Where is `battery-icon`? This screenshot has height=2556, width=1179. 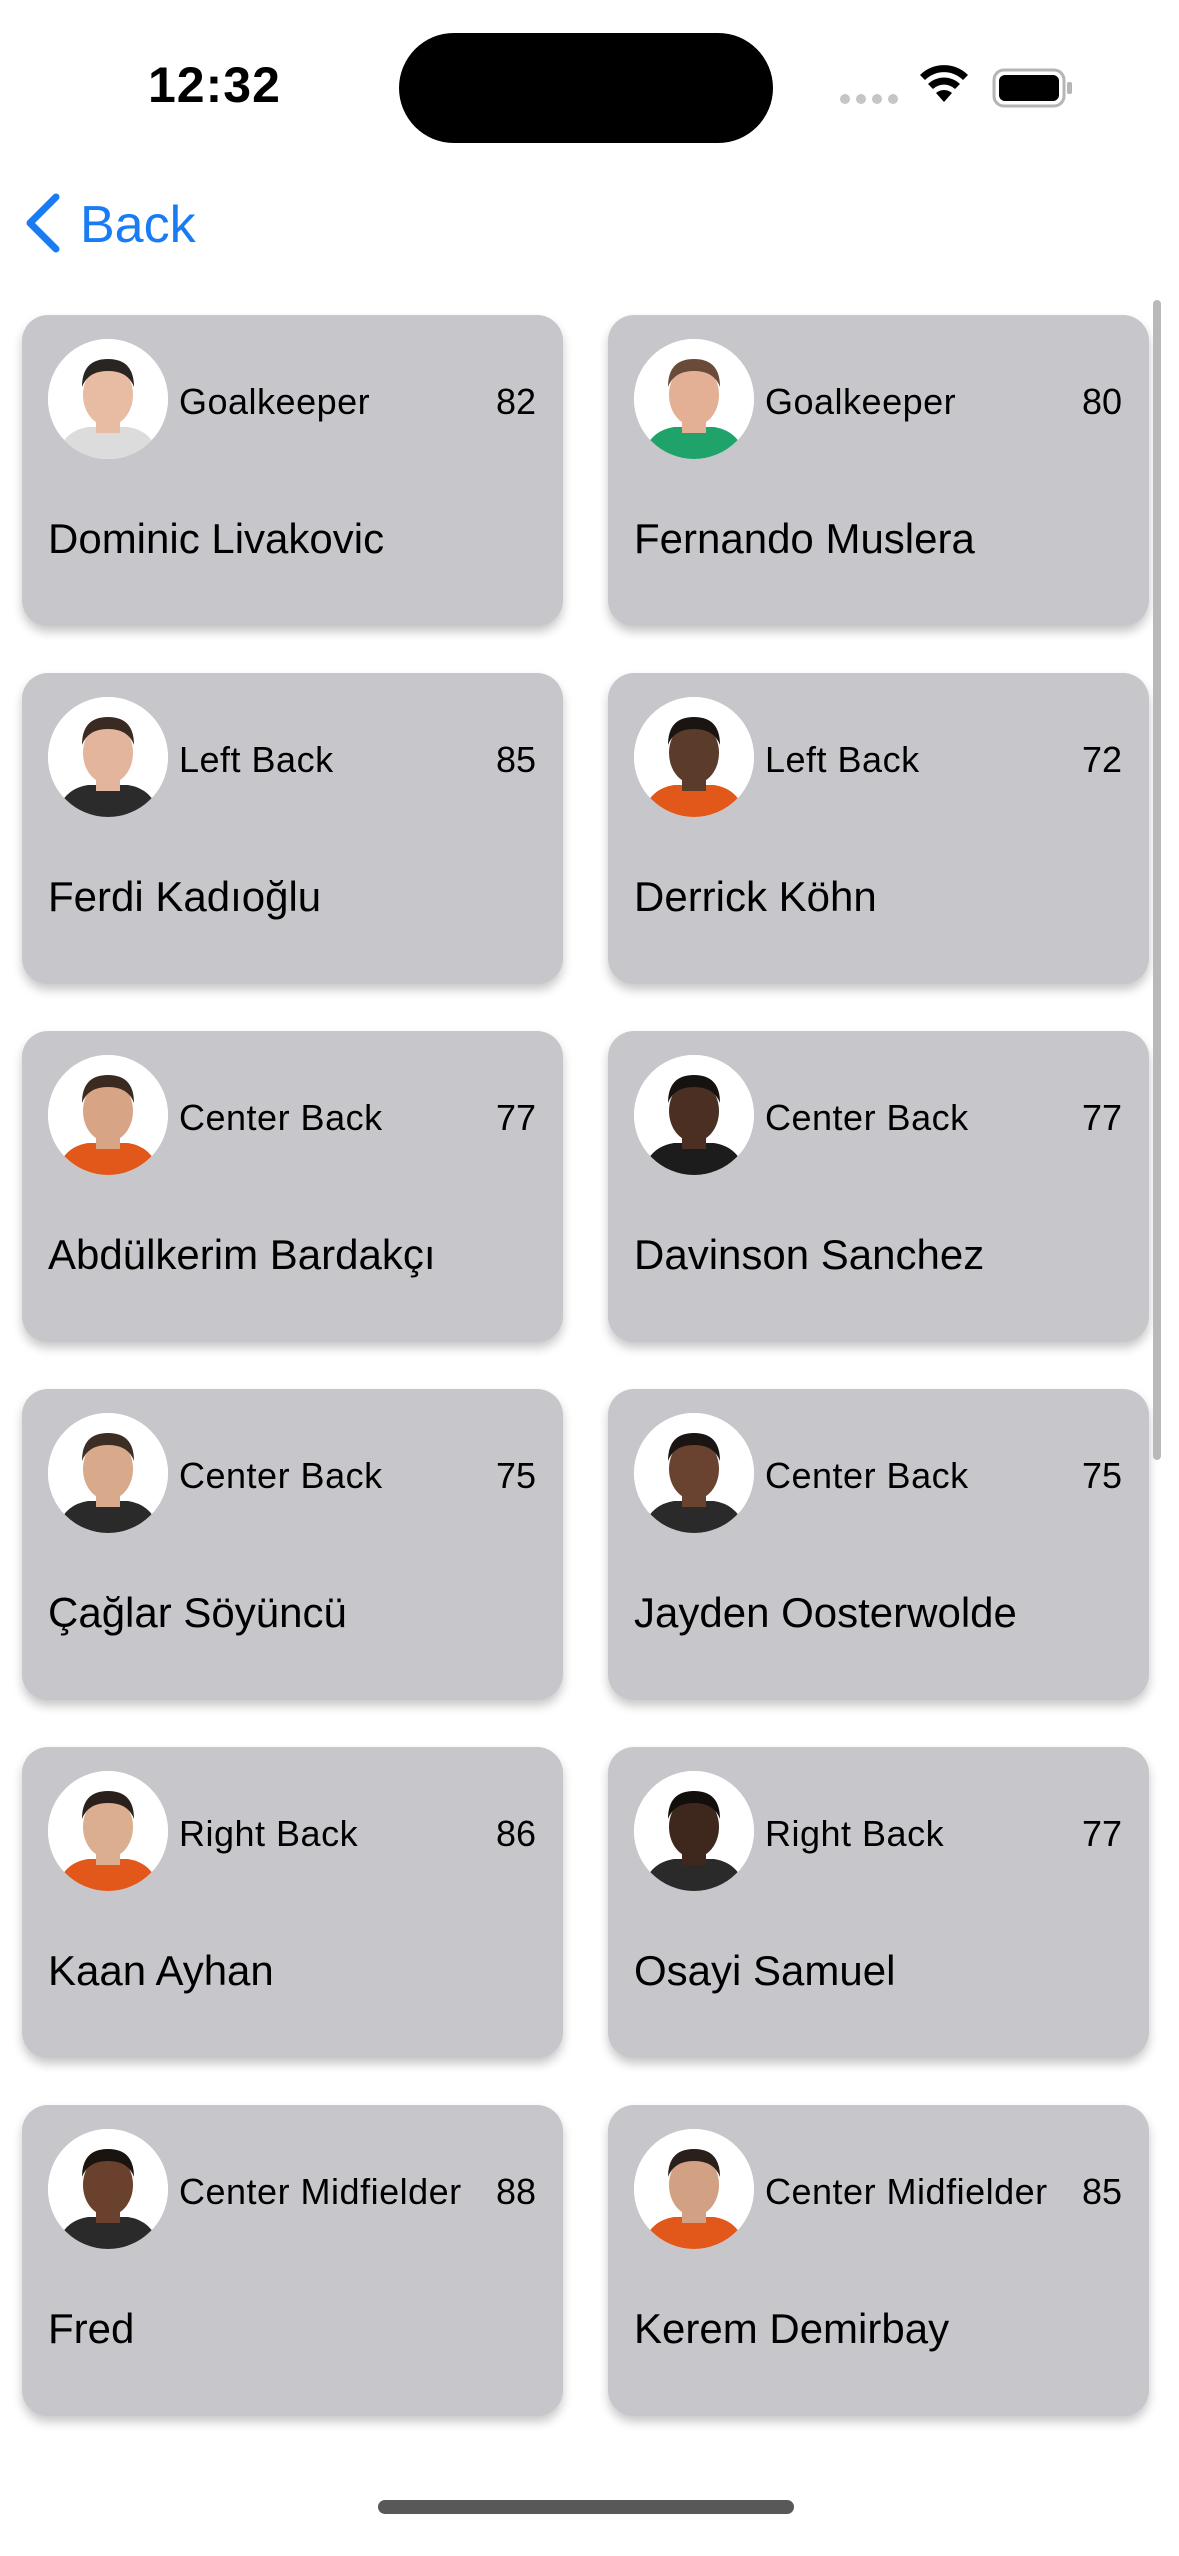 battery-icon is located at coordinates (1033, 90).